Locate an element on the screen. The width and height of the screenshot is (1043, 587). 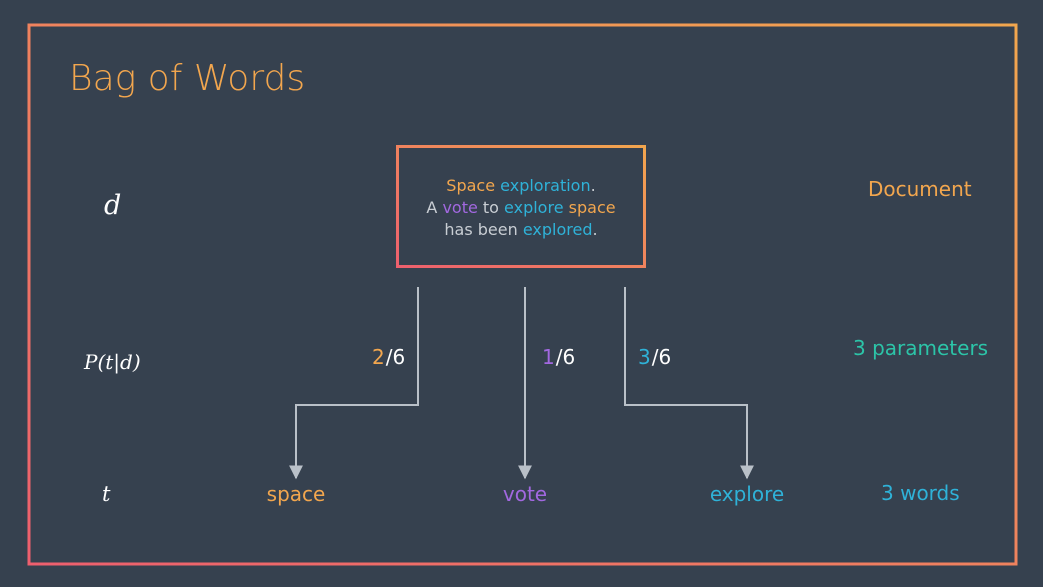
label-document: Document is located at coordinates (920, 189).